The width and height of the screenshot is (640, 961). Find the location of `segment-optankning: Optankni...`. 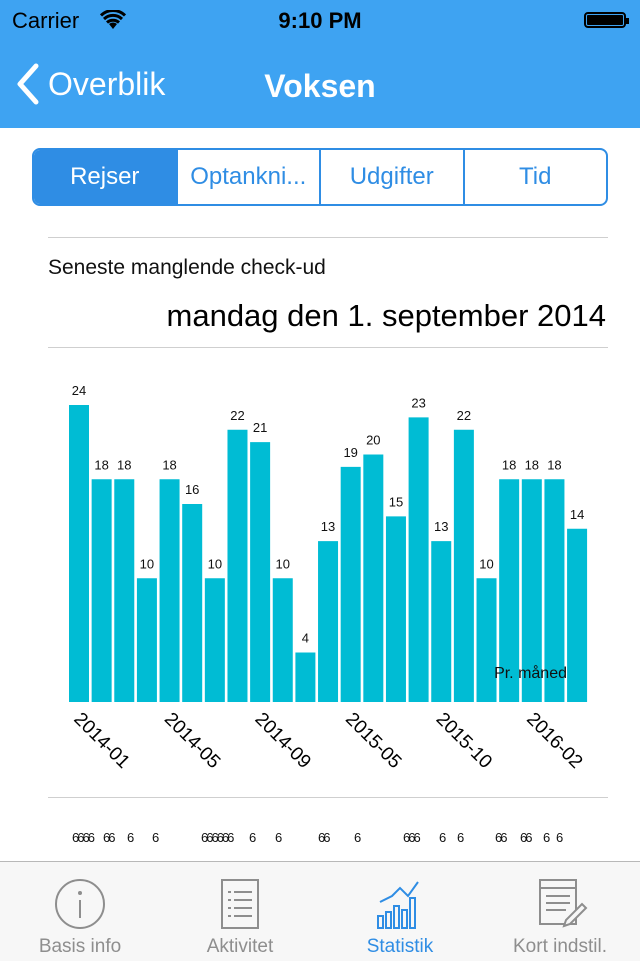

segment-optankning: Optankni... is located at coordinates (247, 177).